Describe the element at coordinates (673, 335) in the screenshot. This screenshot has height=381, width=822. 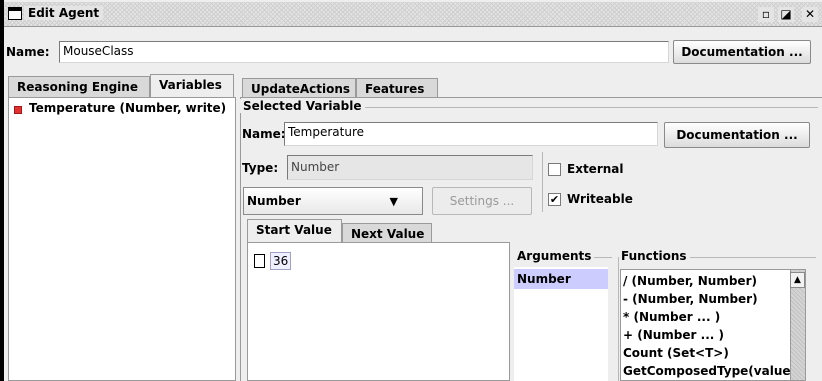
I see `list-item: + (Number ... )` at that location.